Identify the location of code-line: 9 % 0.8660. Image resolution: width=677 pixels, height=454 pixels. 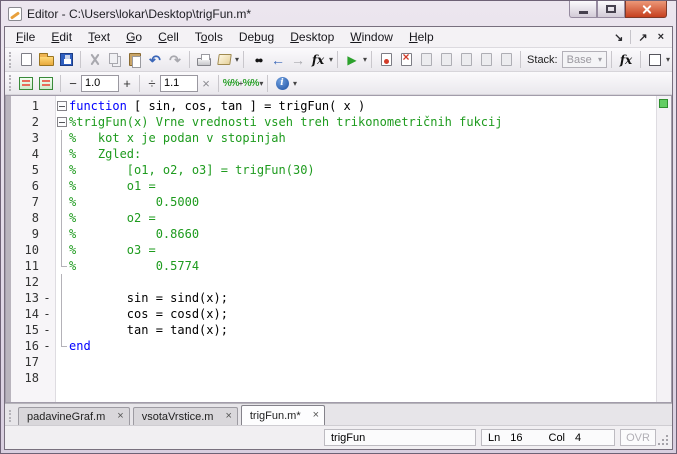
(333, 234).